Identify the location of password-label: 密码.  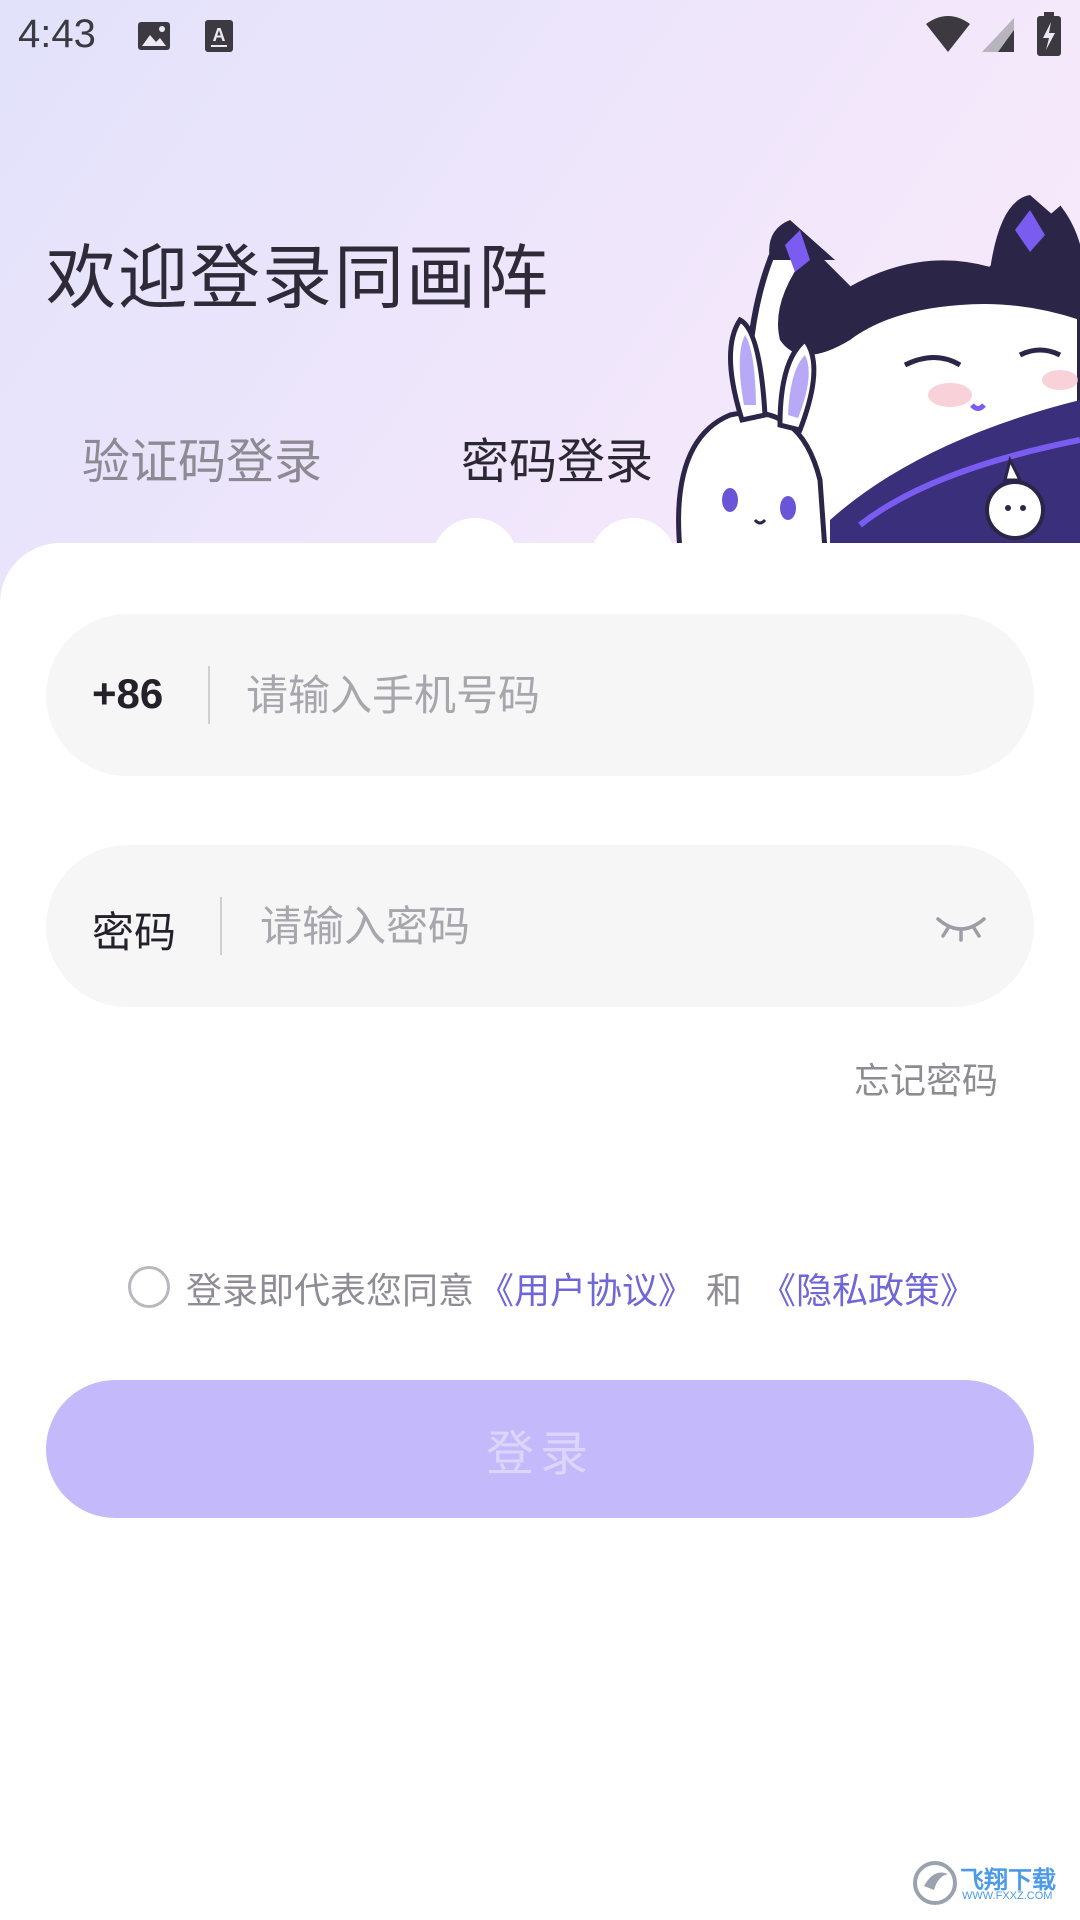
(134, 932).